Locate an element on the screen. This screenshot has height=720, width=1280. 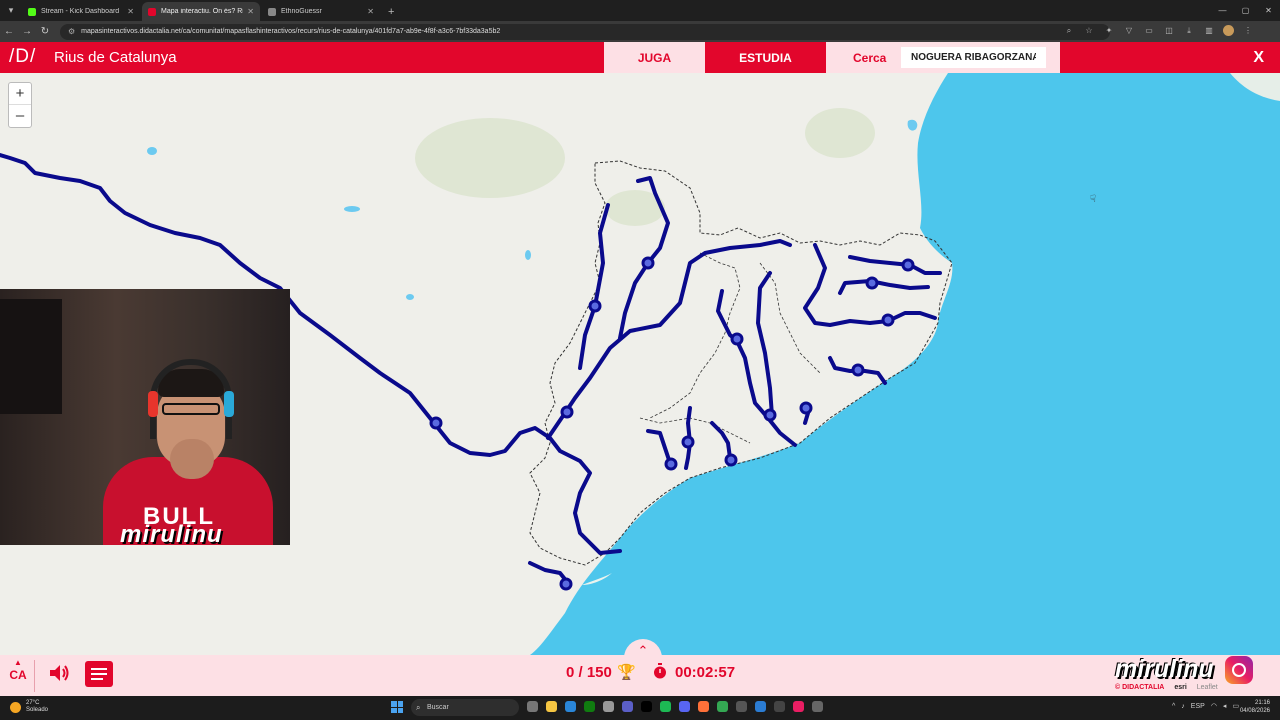
caret-up-icon: ▲ is located at coordinates (18, 662).